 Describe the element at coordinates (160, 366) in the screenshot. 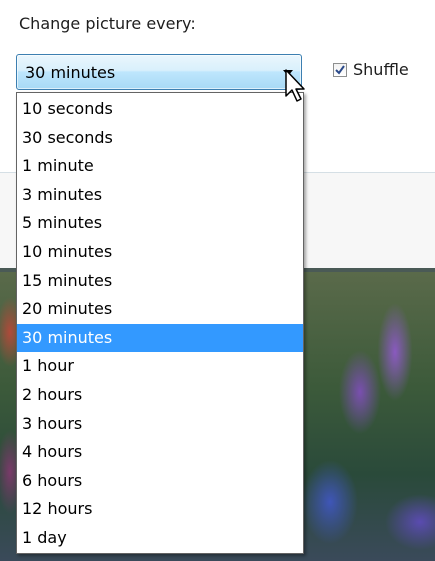

I see `dropdown-option: 1 hour` at that location.